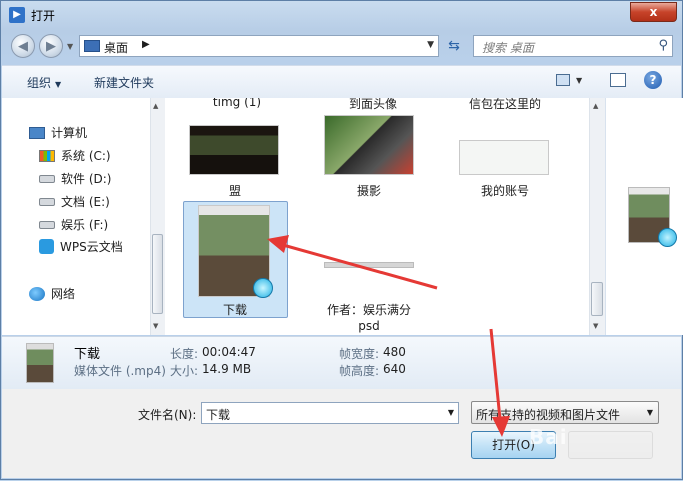  I want to click on red-arrow-to-open-button, so click(499, 382).